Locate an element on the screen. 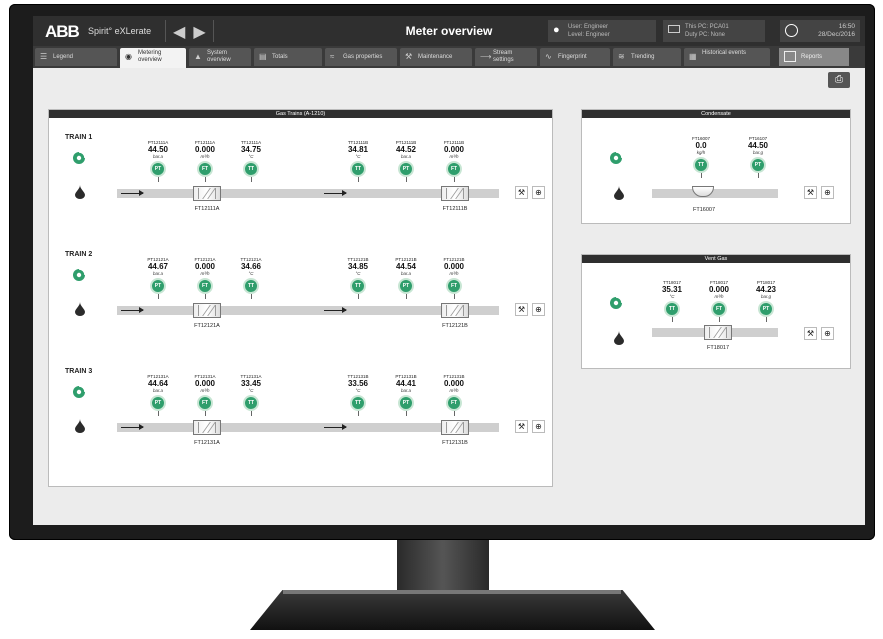 The height and width of the screenshot is (639, 883). wrench-icon: ⚒ is located at coordinates (810, 333).